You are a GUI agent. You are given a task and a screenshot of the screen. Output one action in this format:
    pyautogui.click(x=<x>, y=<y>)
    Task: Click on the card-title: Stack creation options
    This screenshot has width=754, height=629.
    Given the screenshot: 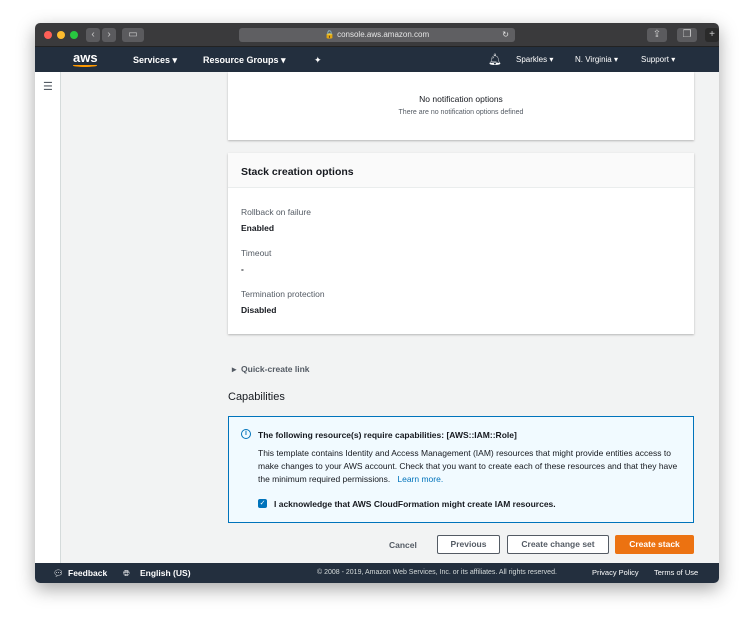 What is the action you would take?
    pyautogui.click(x=297, y=172)
    